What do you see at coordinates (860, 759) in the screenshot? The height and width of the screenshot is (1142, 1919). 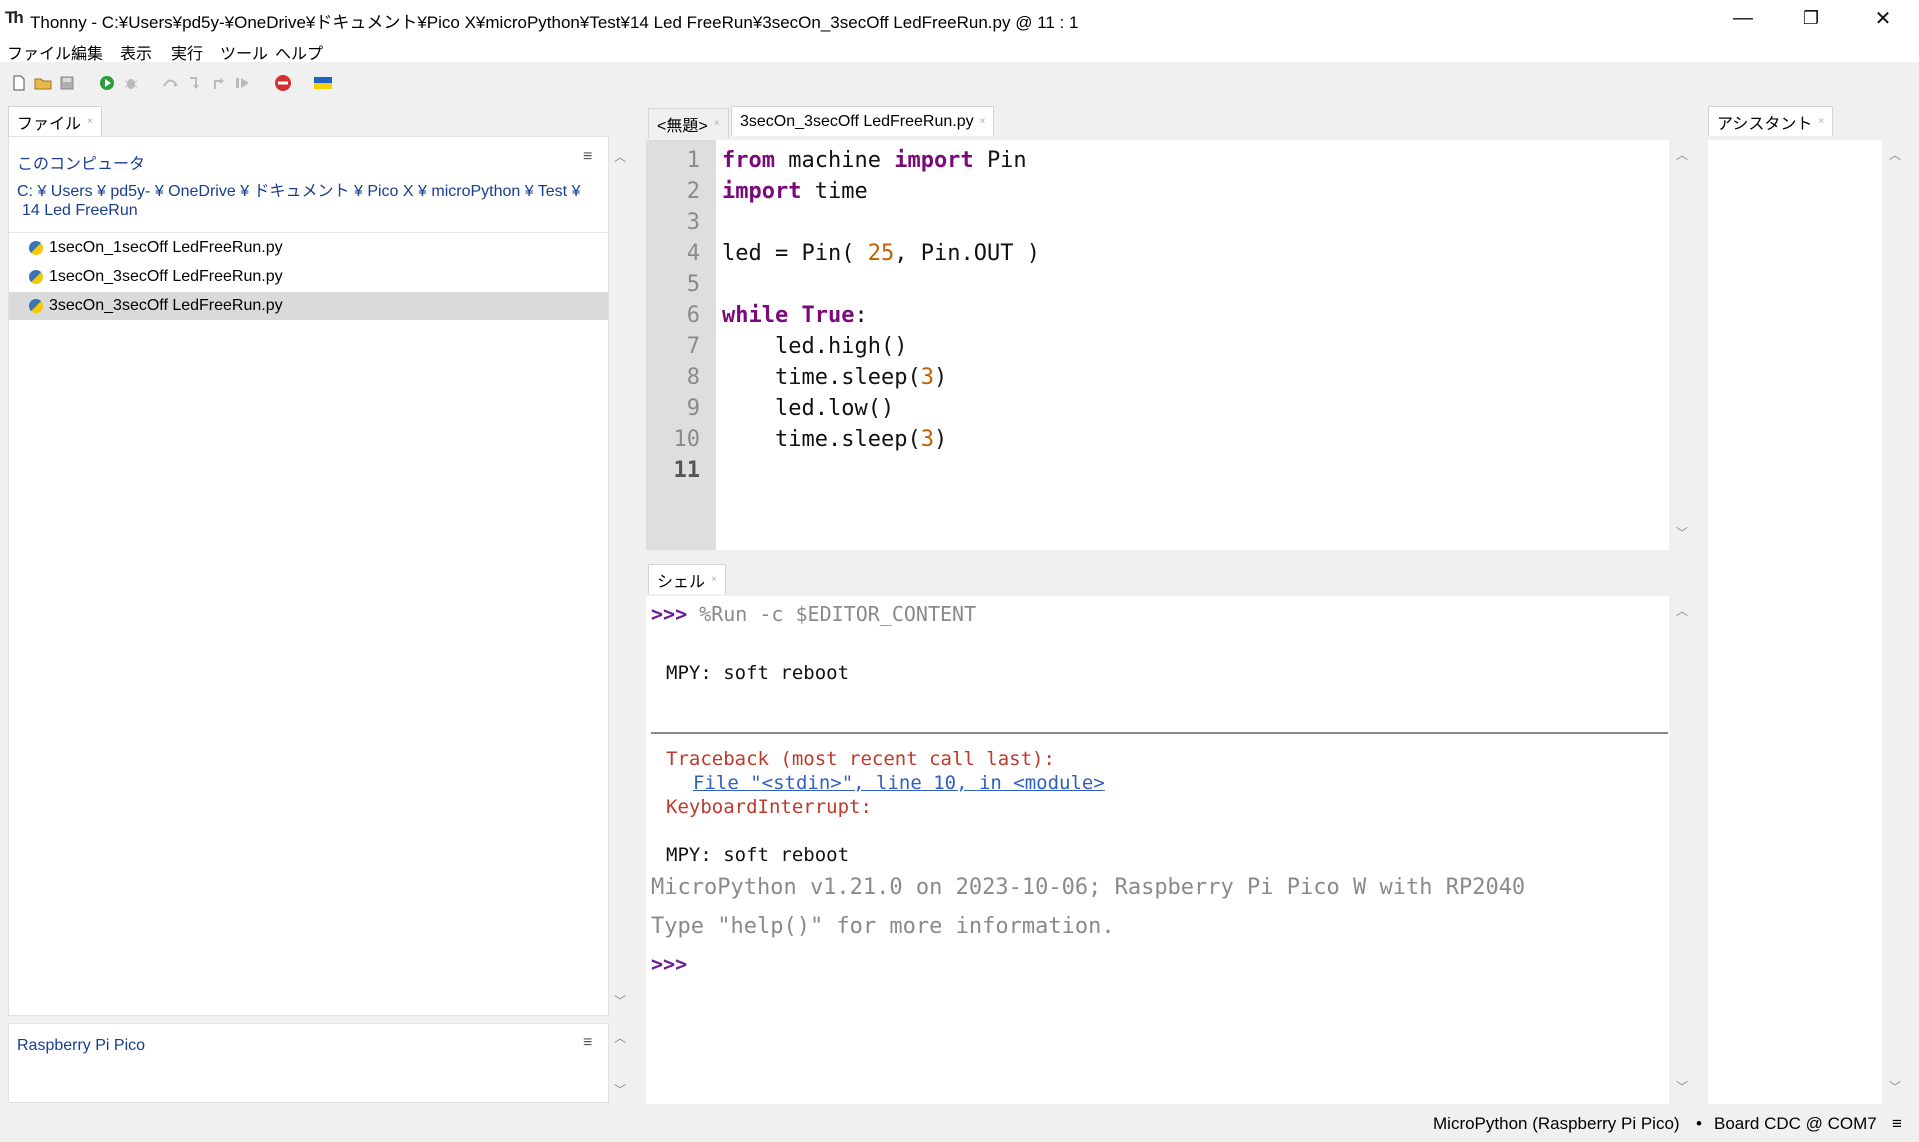 I see `shell-traceback: Traceback (most recent call last):` at bounding box center [860, 759].